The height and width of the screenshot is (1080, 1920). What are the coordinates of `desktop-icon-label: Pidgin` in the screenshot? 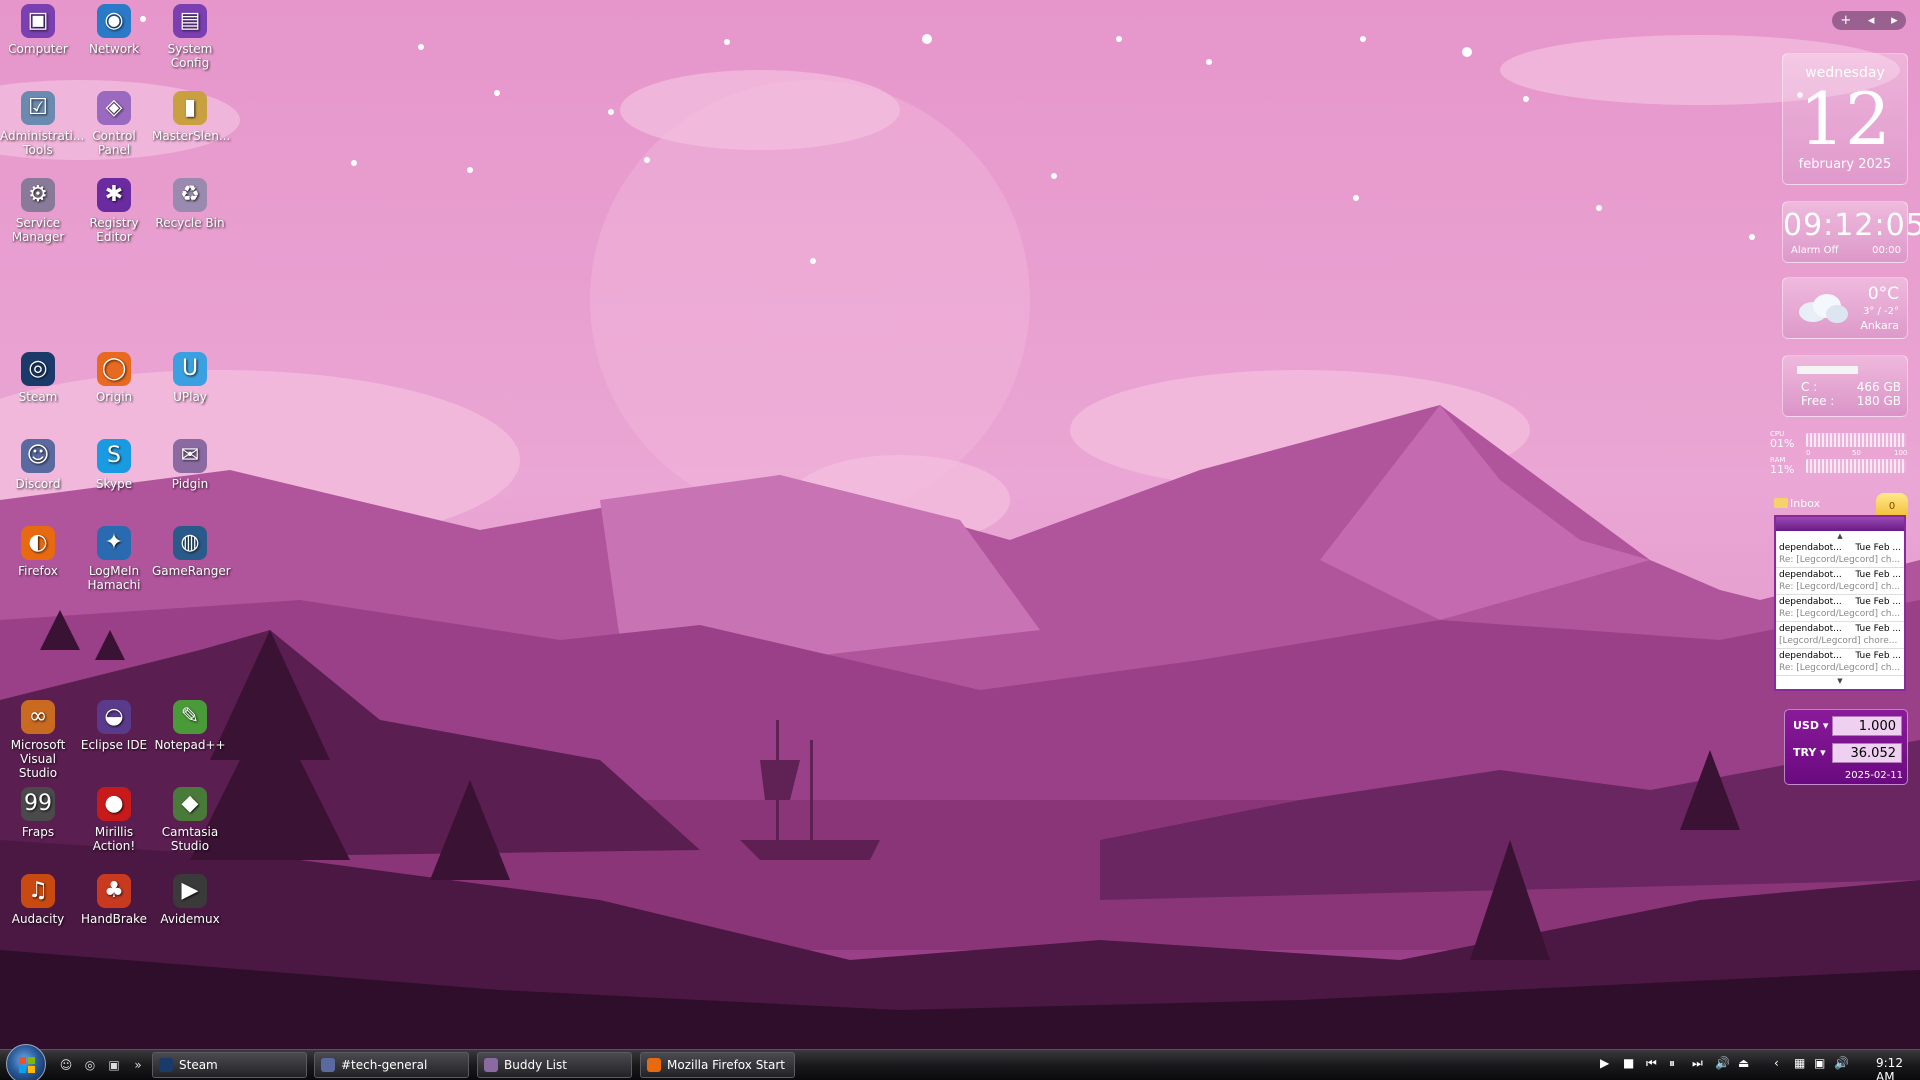 It's located at (190, 484).